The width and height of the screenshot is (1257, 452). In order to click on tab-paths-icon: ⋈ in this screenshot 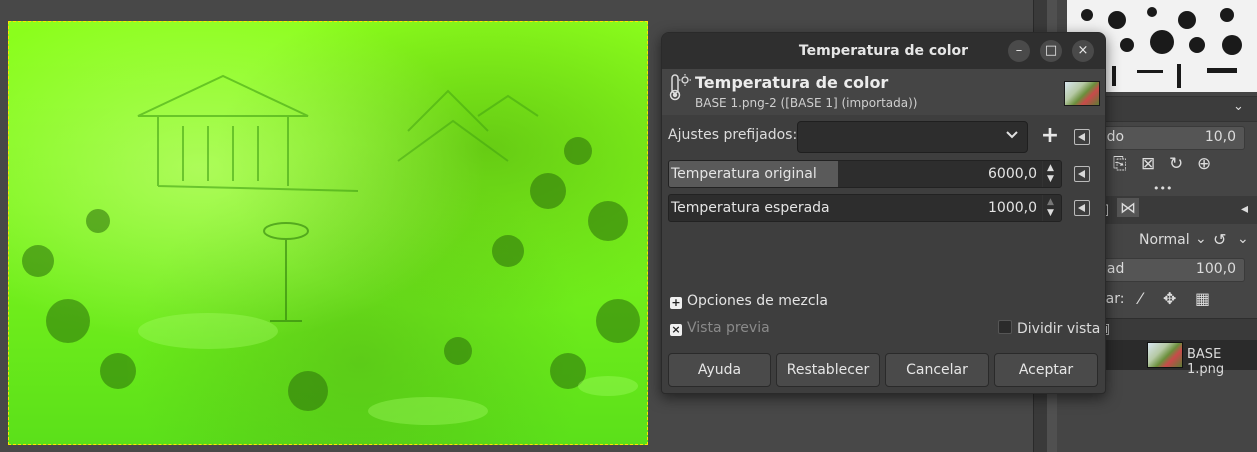, I will do `click(1128, 207)`.